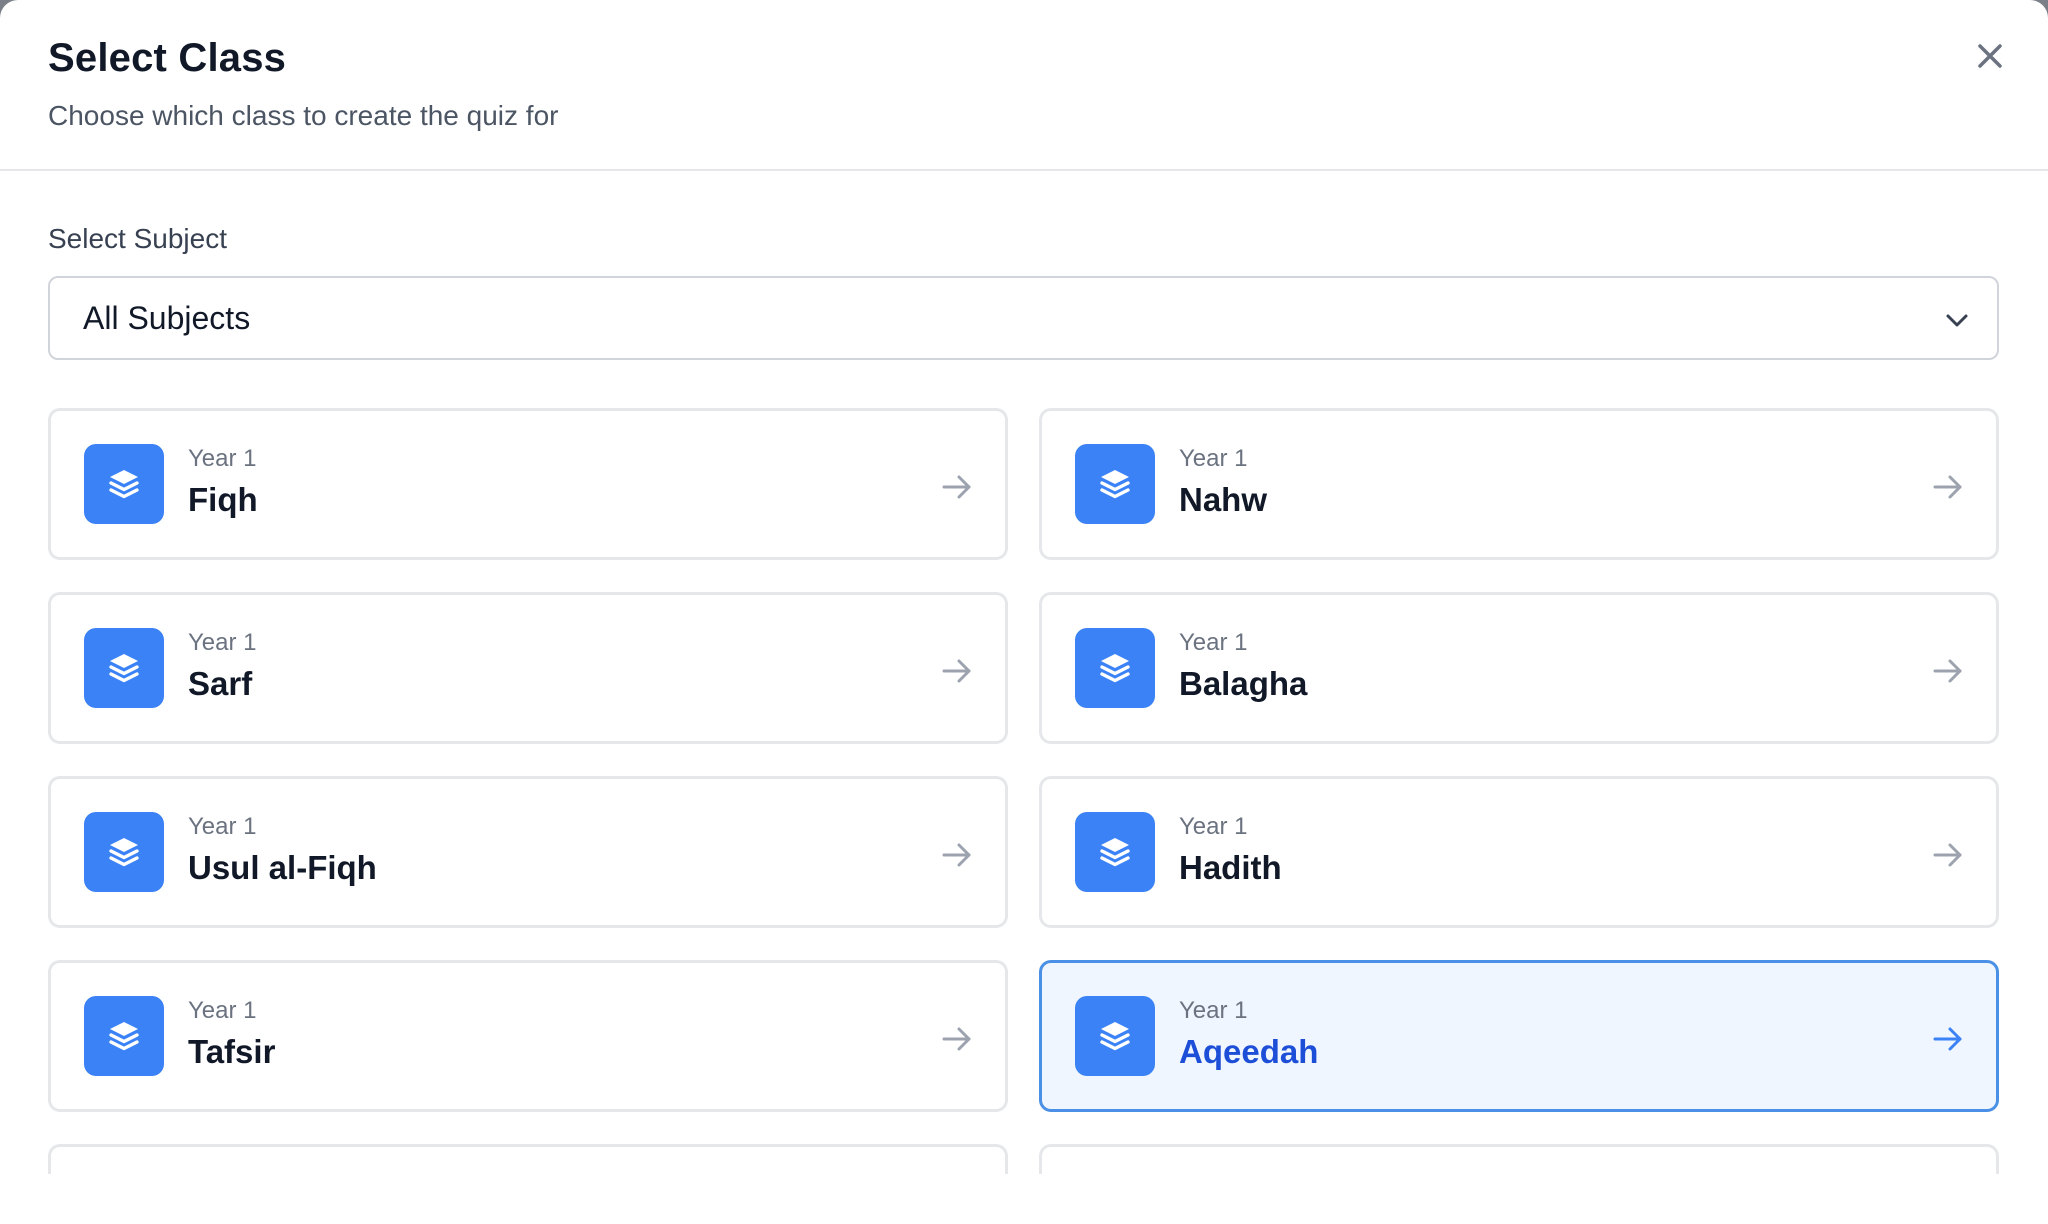 This screenshot has width=2048, height=1224. I want to click on modal-title: Select Class, so click(167, 58).